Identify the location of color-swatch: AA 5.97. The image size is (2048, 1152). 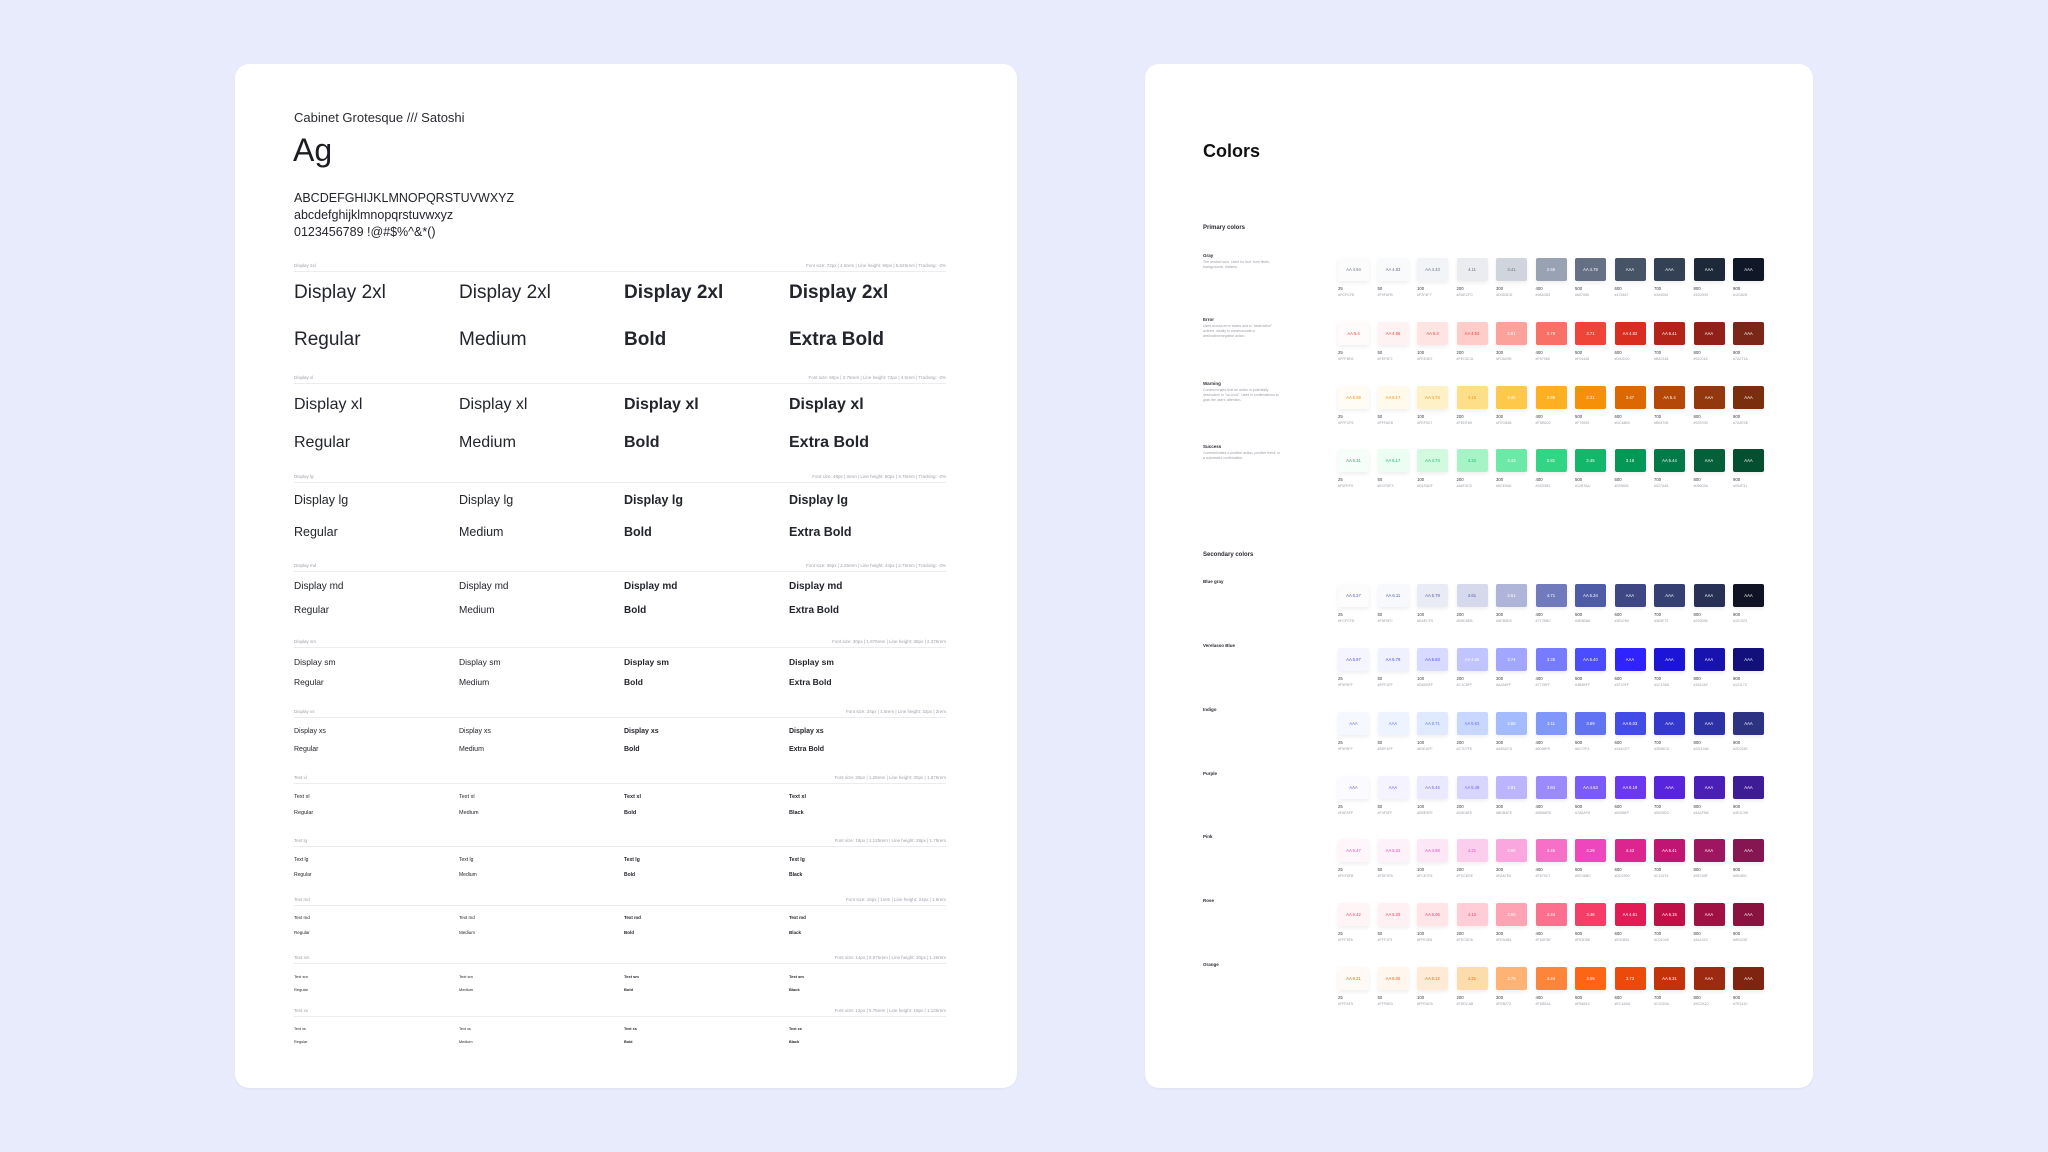
(1353, 659).